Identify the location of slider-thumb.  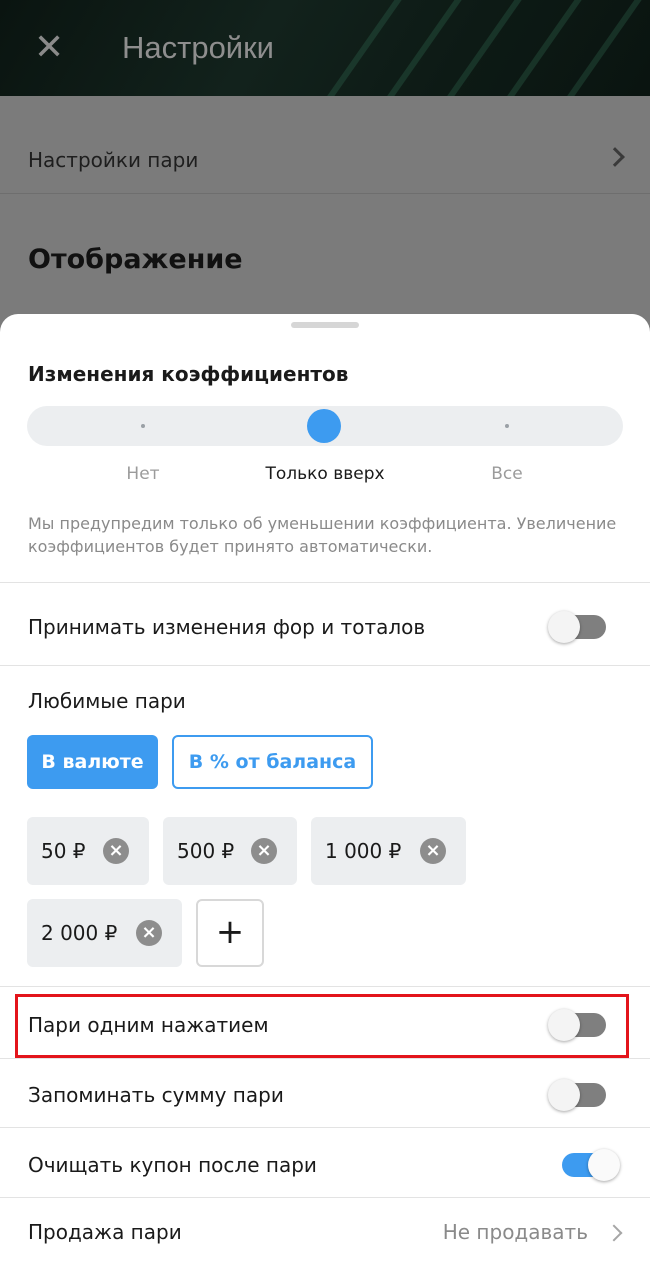
(324, 426).